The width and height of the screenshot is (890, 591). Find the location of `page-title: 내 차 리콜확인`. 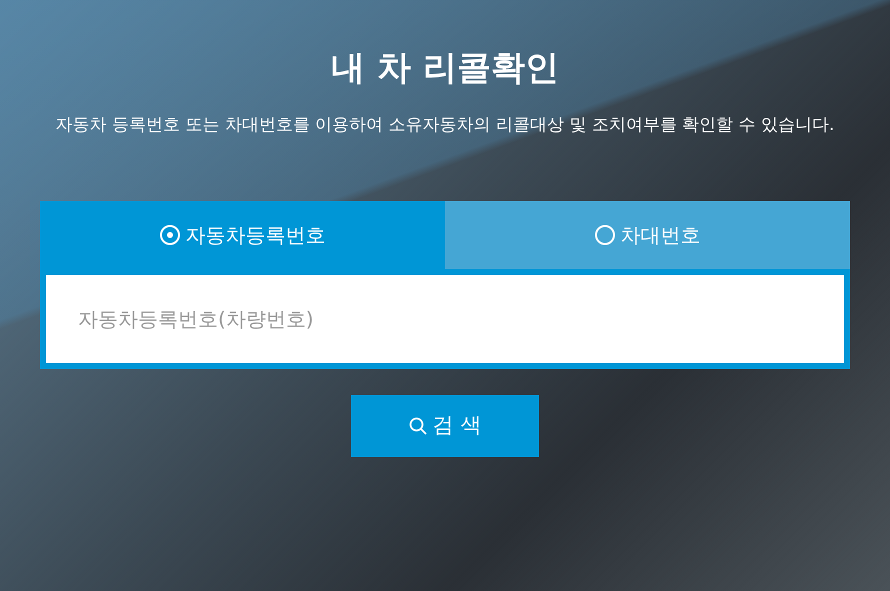

page-title: 내 차 리콜확인 is located at coordinates (445, 68).